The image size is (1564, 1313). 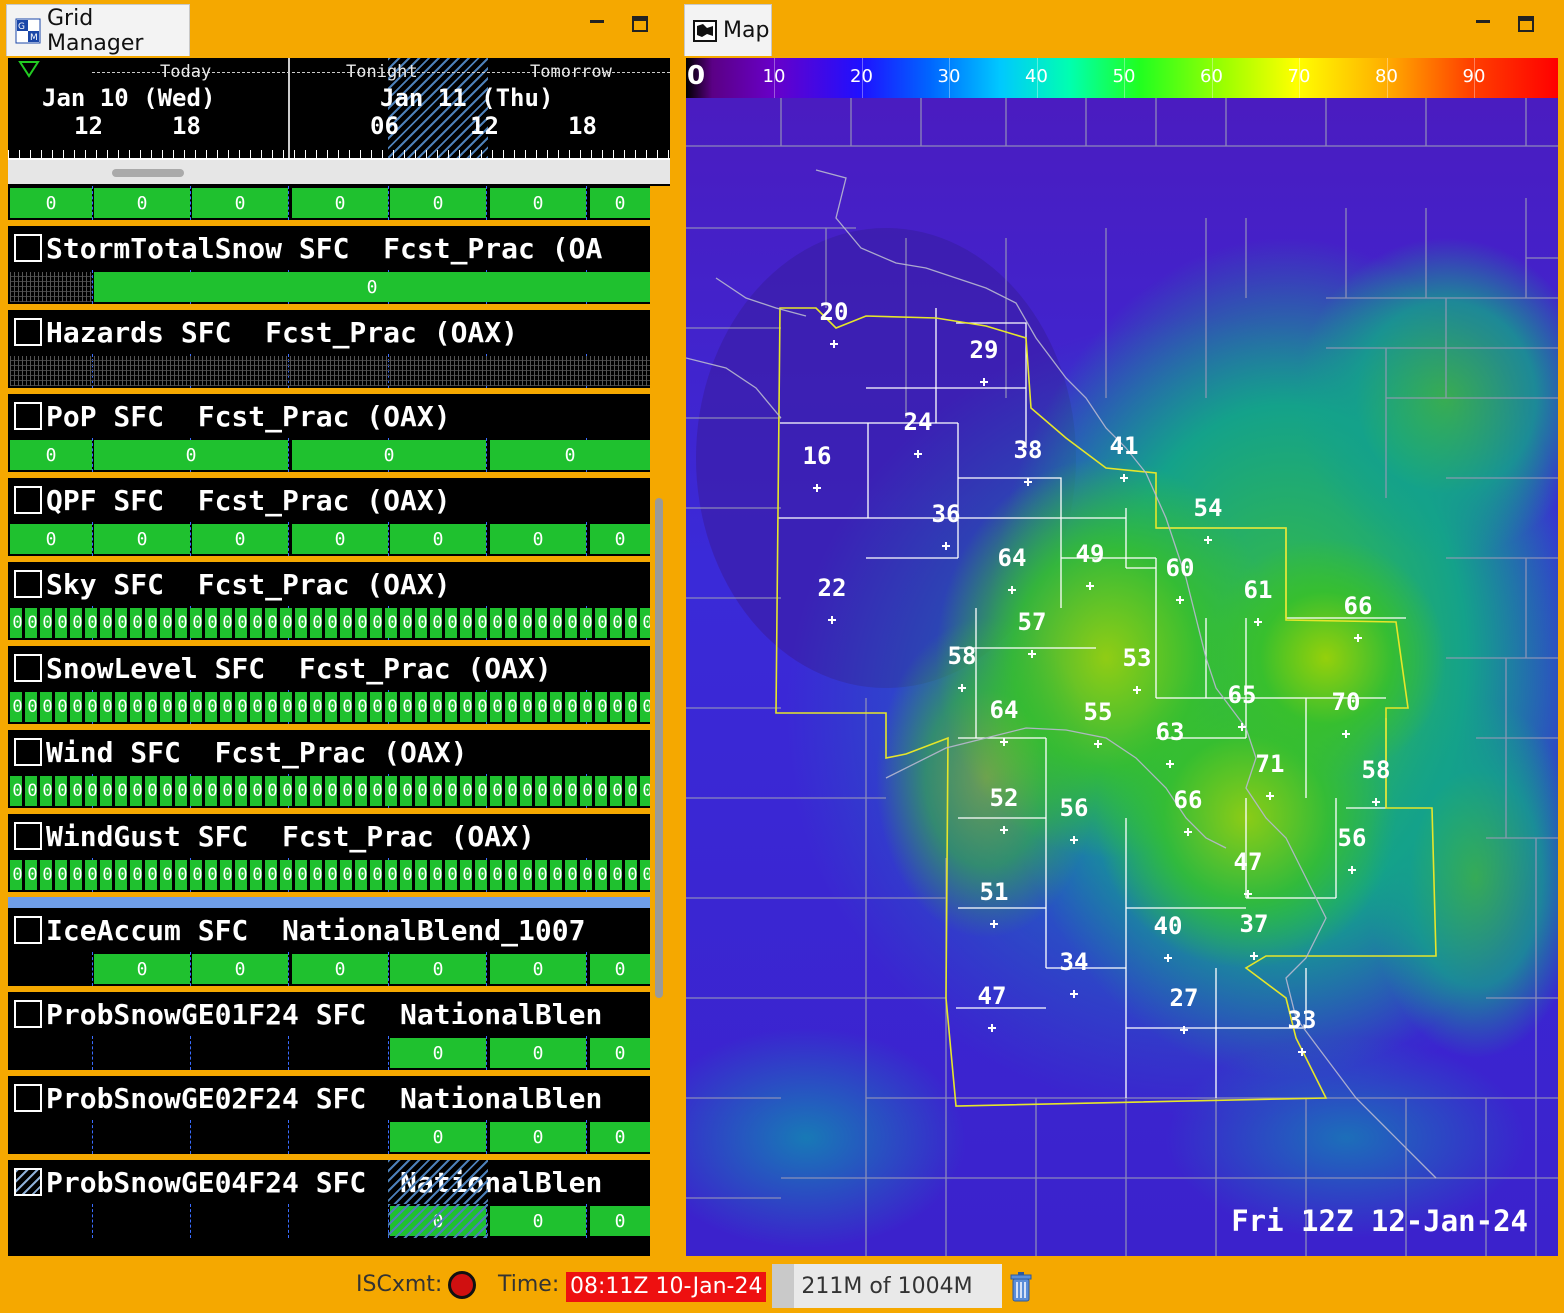 What do you see at coordinates (1137, 658) in the screenshot?
I see `station-value: 53` at bounding box center [1137, 658].